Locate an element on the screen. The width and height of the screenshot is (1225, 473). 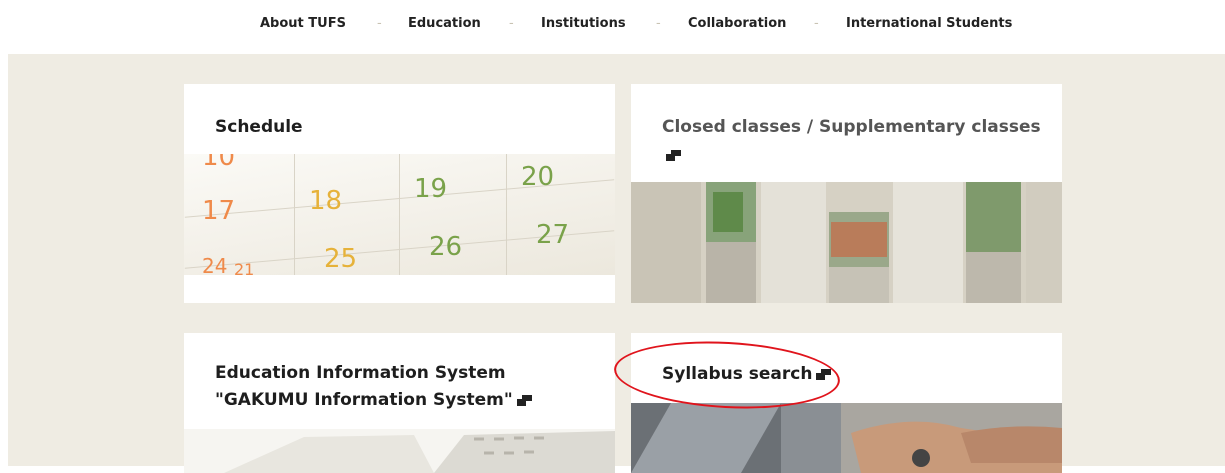
calendar-number: 17 is located at coordinates (219, 211).